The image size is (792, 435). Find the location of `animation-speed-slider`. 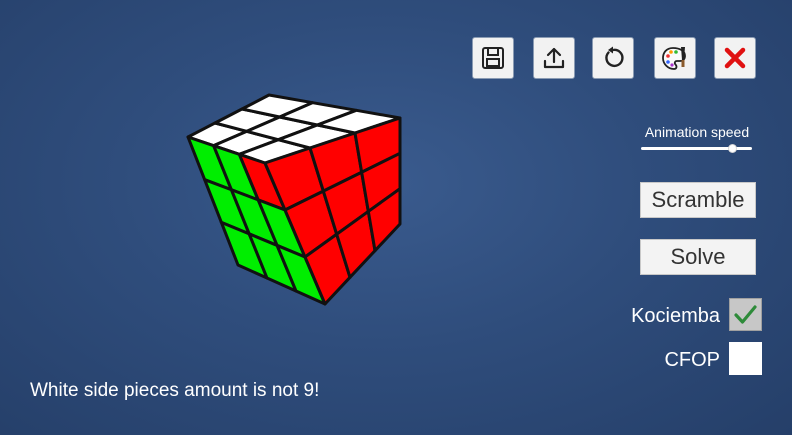

animation-speed-slider is located at coordinates (696, 149).